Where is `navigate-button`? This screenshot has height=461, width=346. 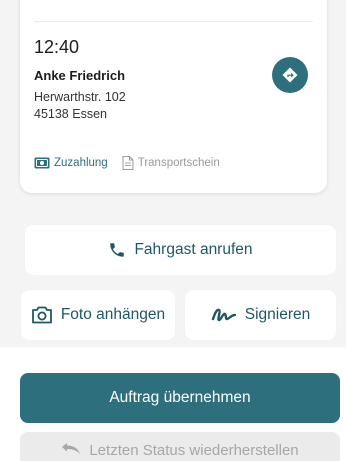
navigate-button is located at coordinates (290, 75).